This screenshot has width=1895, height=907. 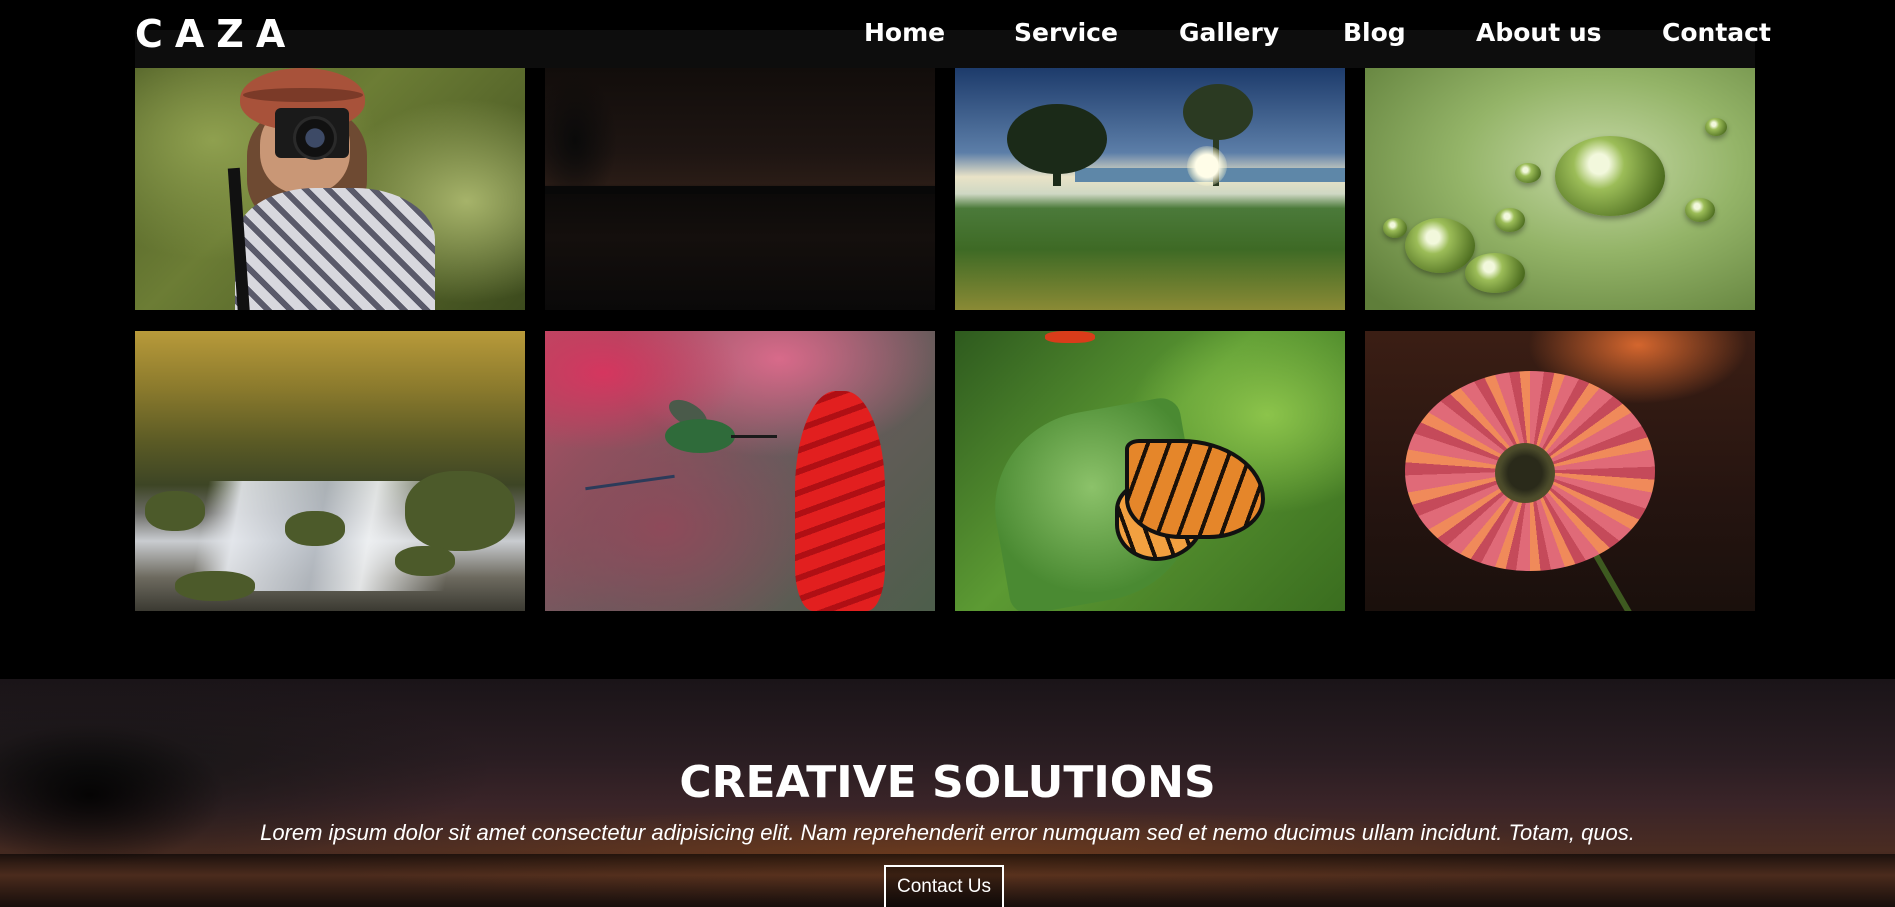 I want to click on dark-lake-image, so click(x=740, y=189).